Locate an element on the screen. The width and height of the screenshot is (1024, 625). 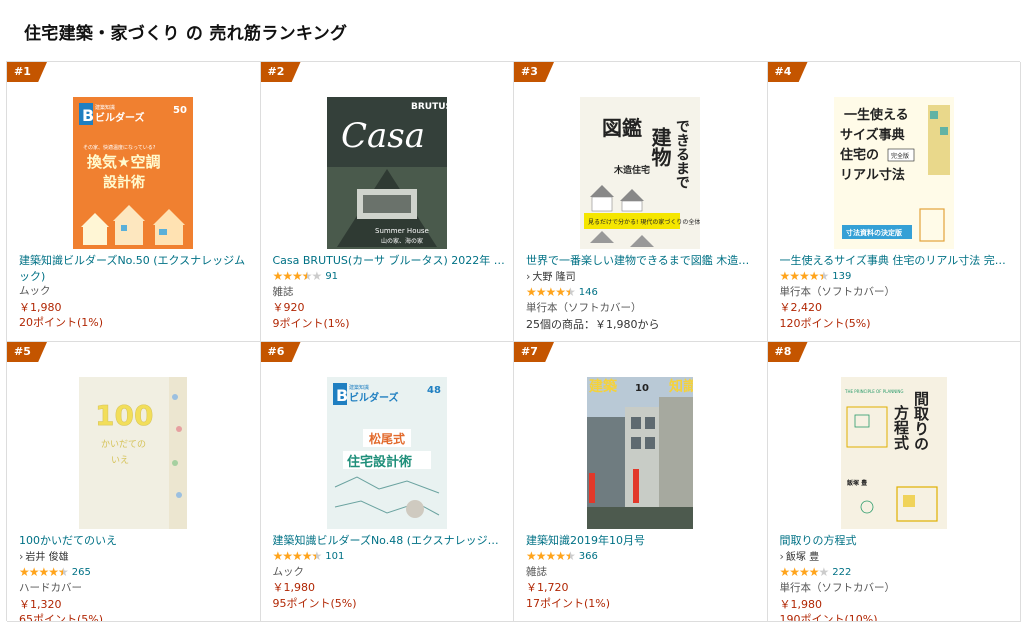
star-rating: ★★★★★★ 265 is located at coordinates (135, 573).